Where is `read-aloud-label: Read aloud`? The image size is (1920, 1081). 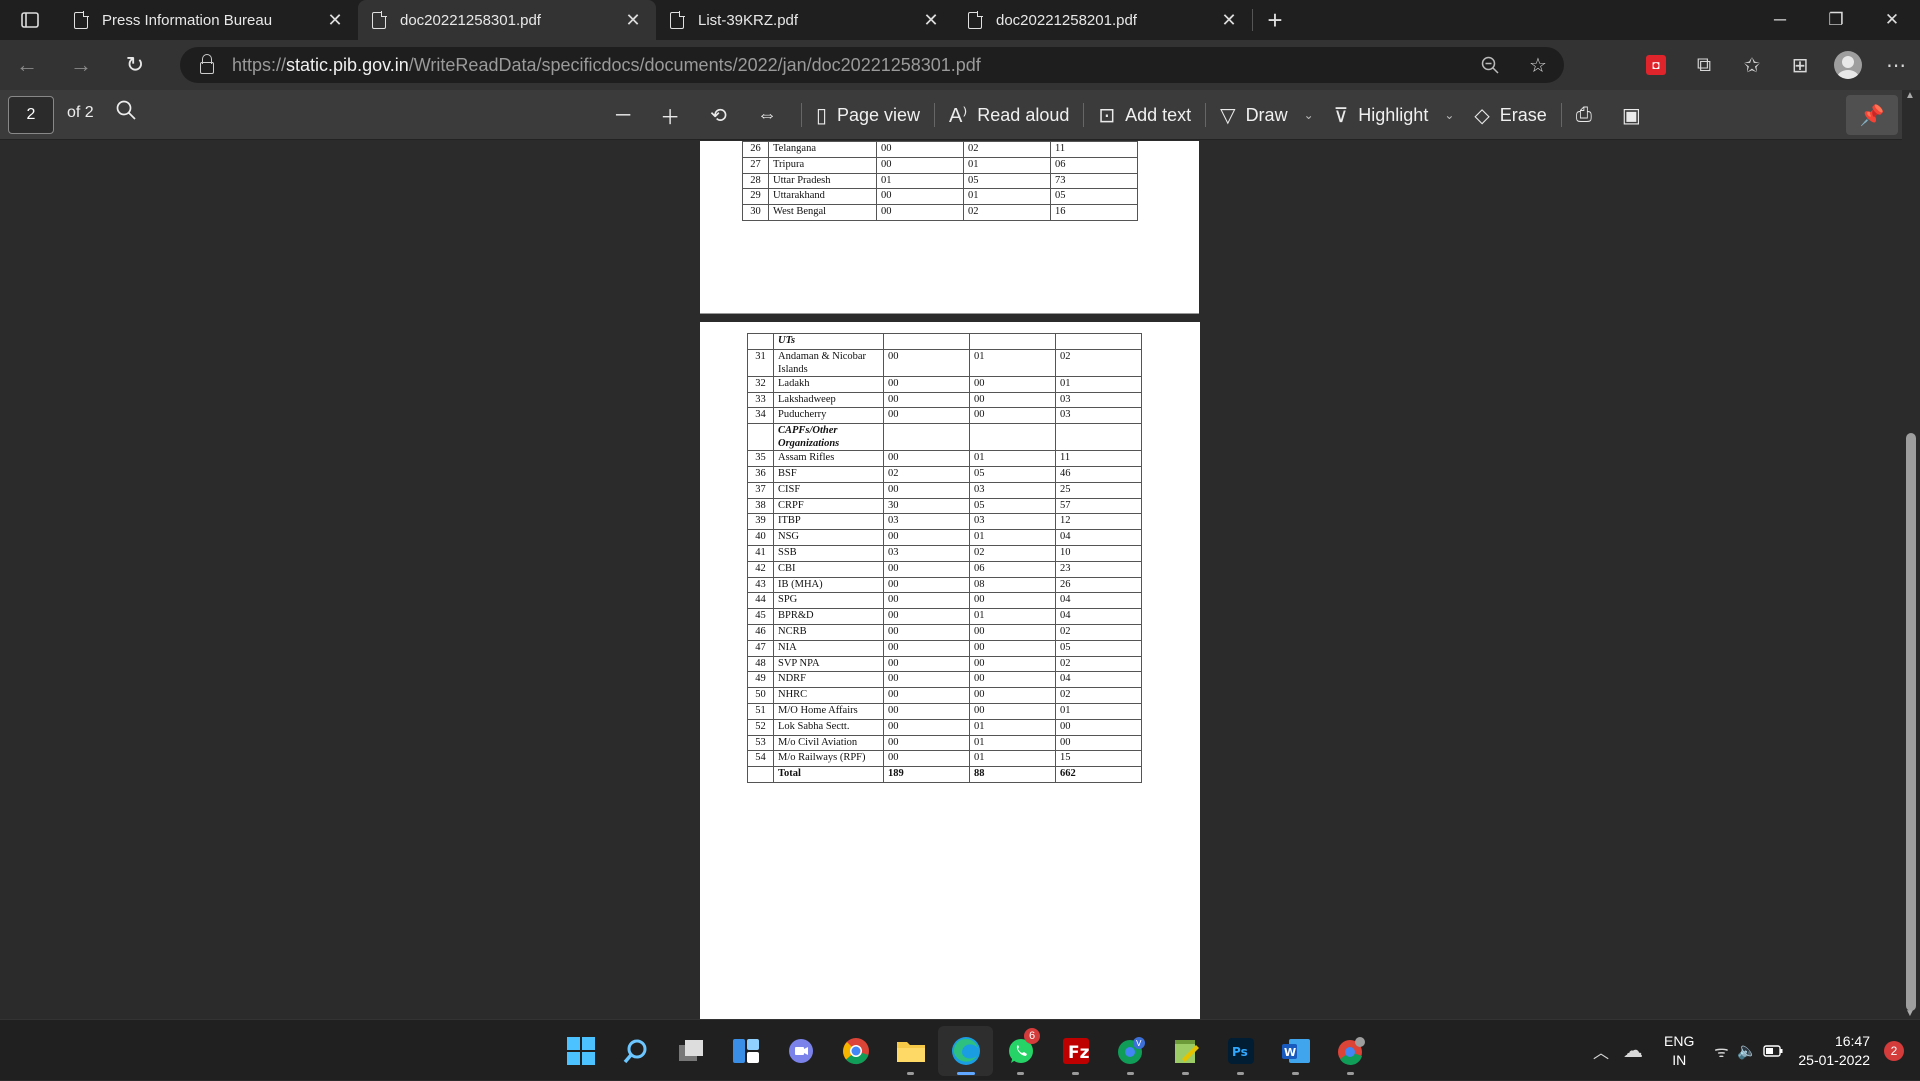
read-aloud-label: Read aloud is located at coordinates (1023, 114).